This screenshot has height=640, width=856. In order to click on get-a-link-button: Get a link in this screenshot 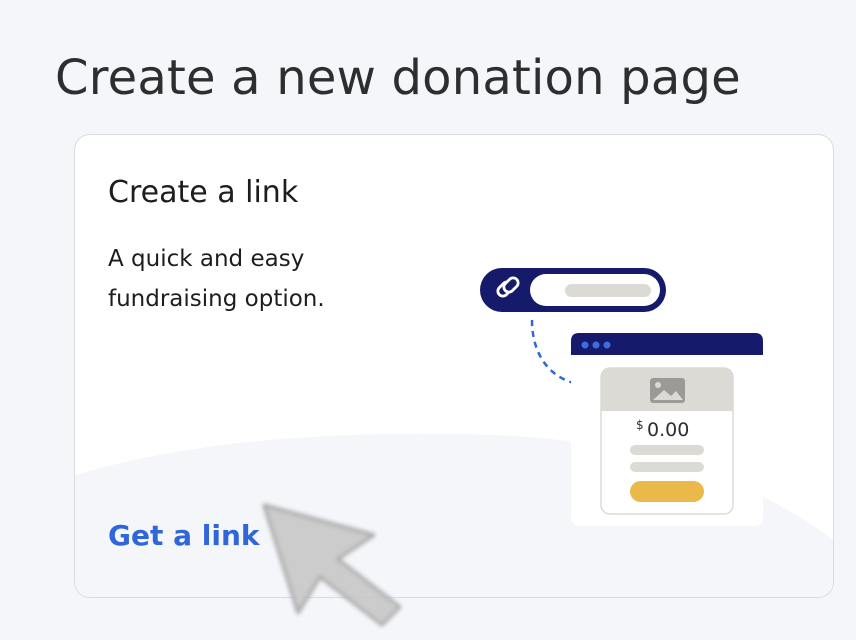, I will do `click(184, 535)`.